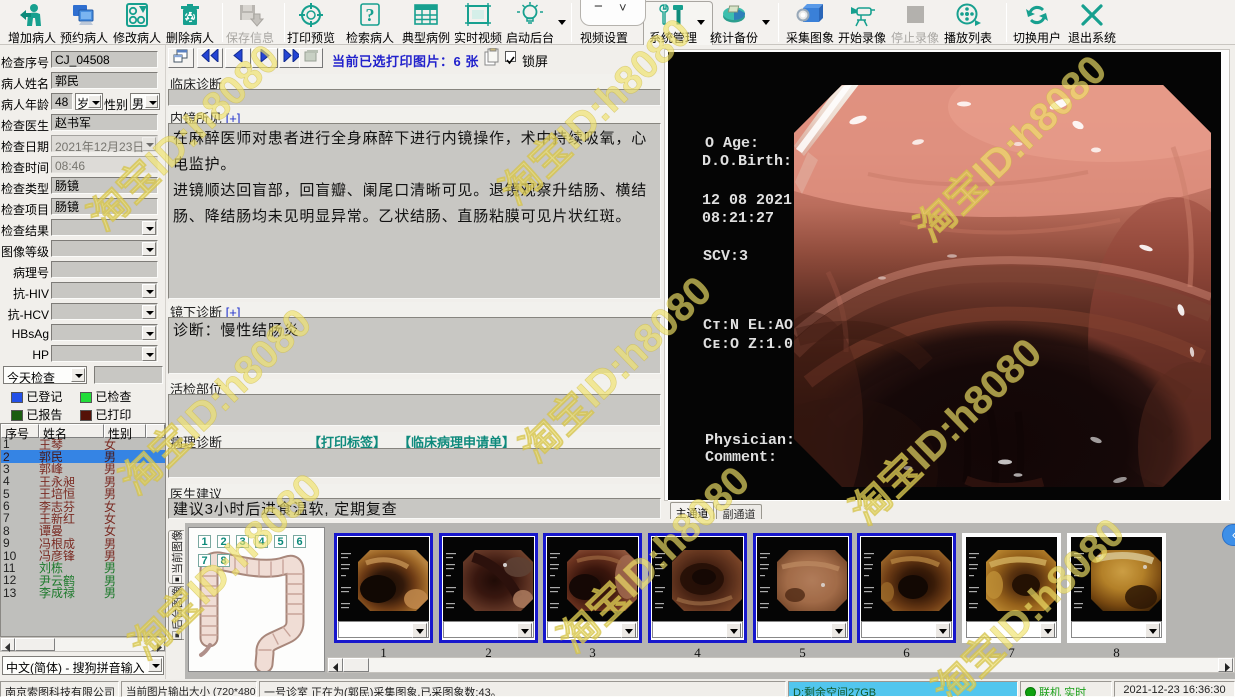 This screenshot has height=697, width=1235. I want to click on svg-text: D.O.Birth:, so click(747, 161).